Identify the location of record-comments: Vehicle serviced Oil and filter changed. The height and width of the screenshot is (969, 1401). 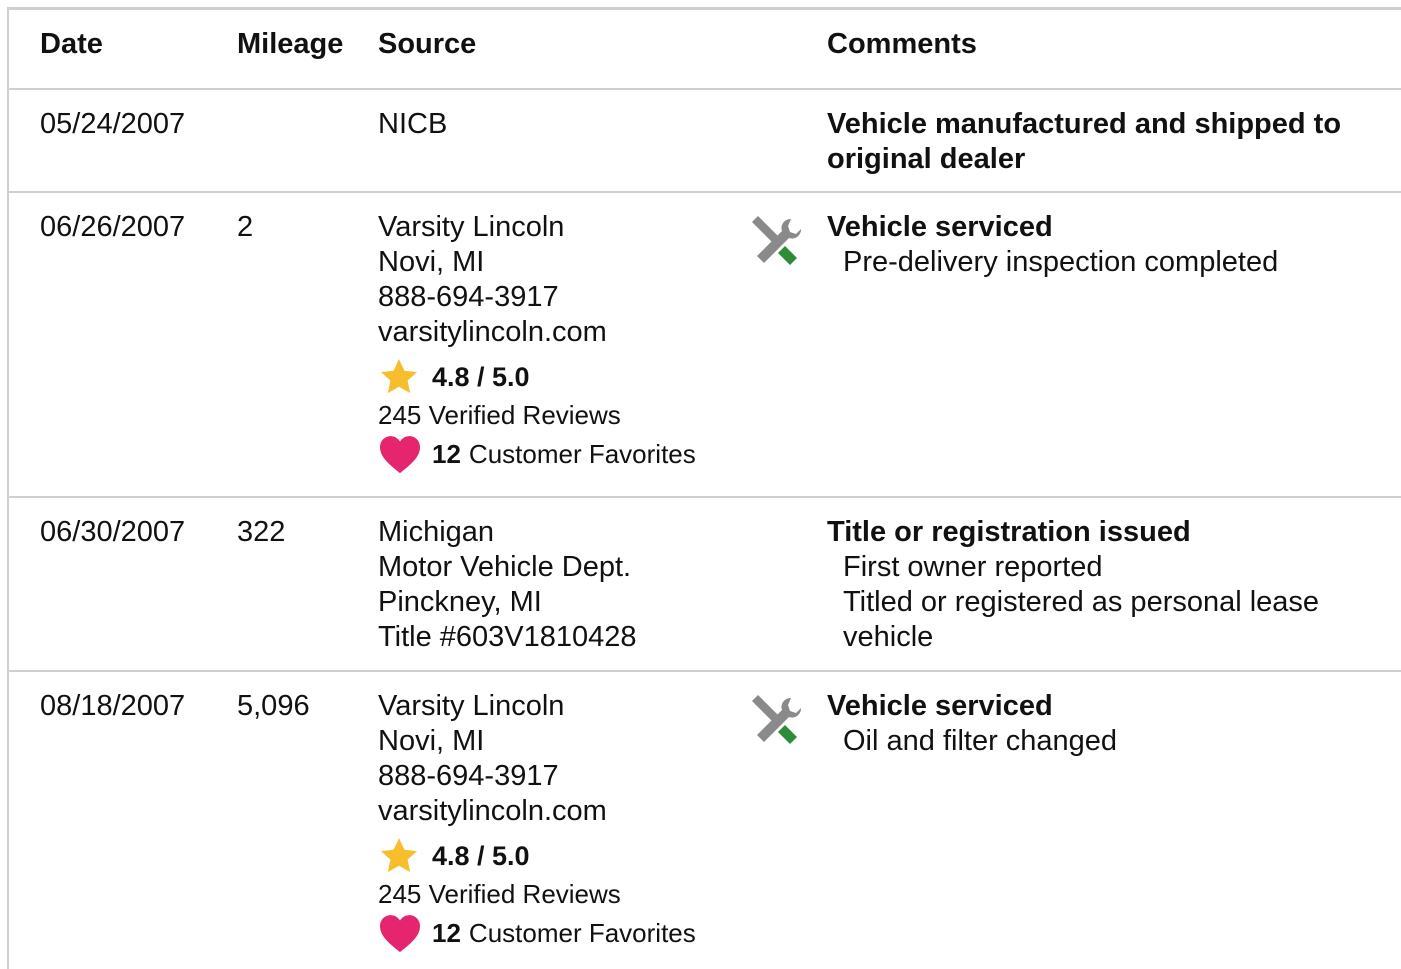
(972, 724).